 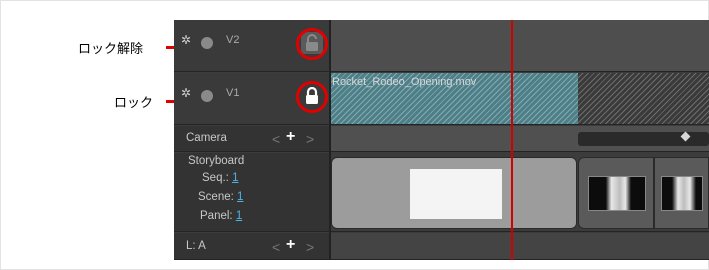 What do you see at coordinates (454, 98) in the screenshot?
I see `video-clip: Rocket_Rodeo_Opening.mov` at bounding box center [454, 98].